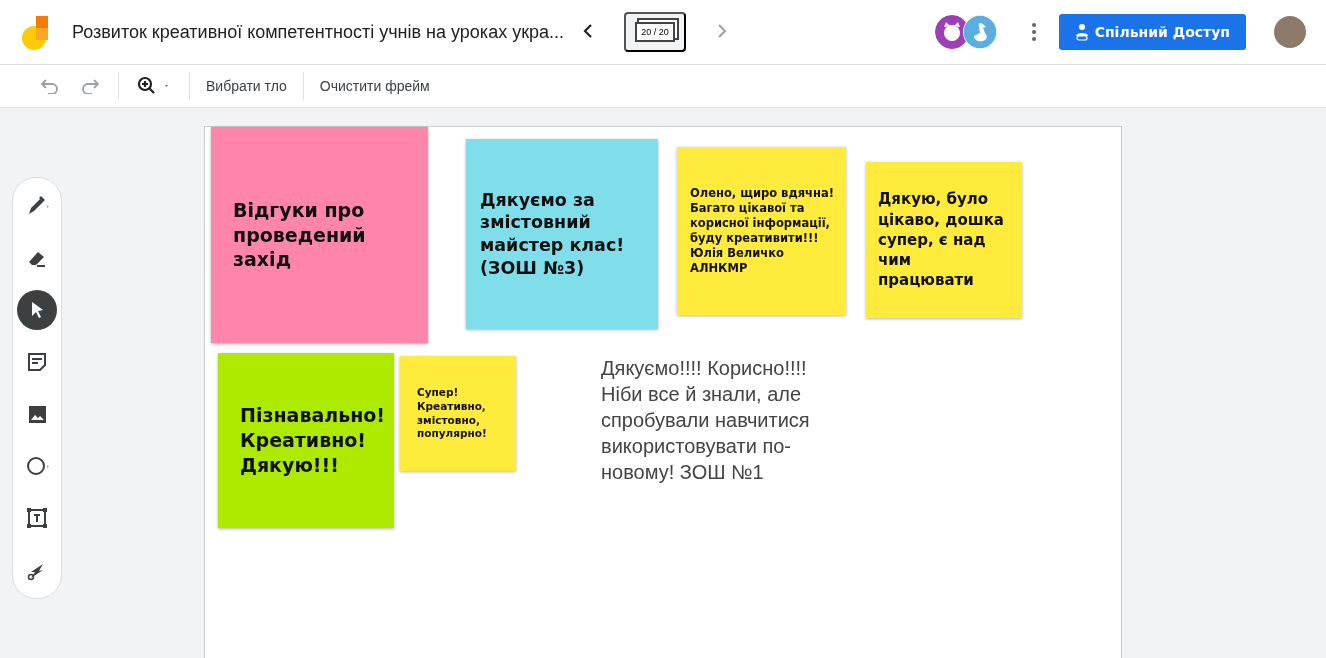 The width and height of the screenshot is (1326, 658). I want to click on chevron-left-icon, so click(588, 31).